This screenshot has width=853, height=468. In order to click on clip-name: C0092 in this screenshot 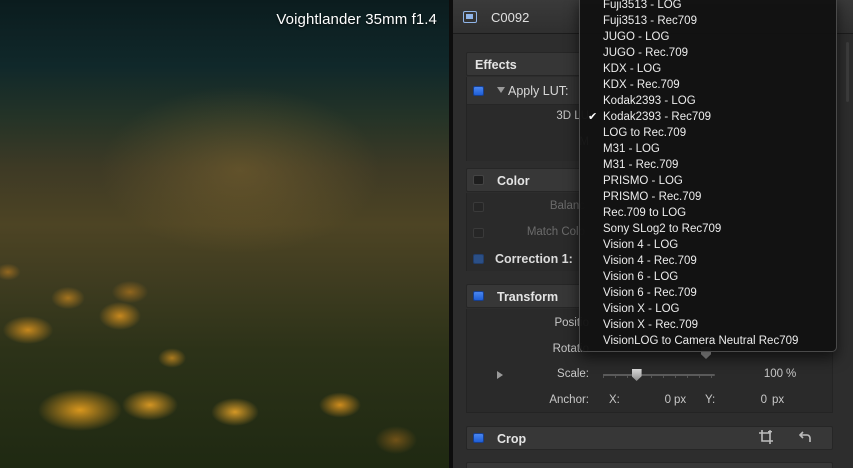, I will do `click(510, 17)`.